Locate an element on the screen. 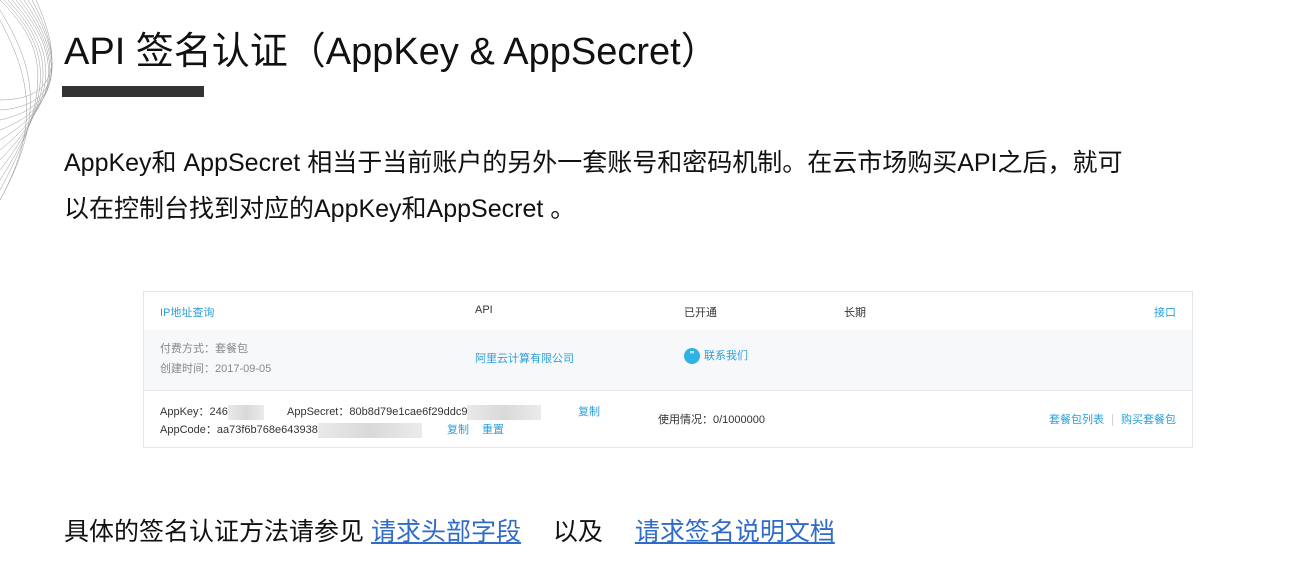 The width and height of the screenshot is (1303, 568). api-interface-link: 接口 is located at coordinates (1165, 312).